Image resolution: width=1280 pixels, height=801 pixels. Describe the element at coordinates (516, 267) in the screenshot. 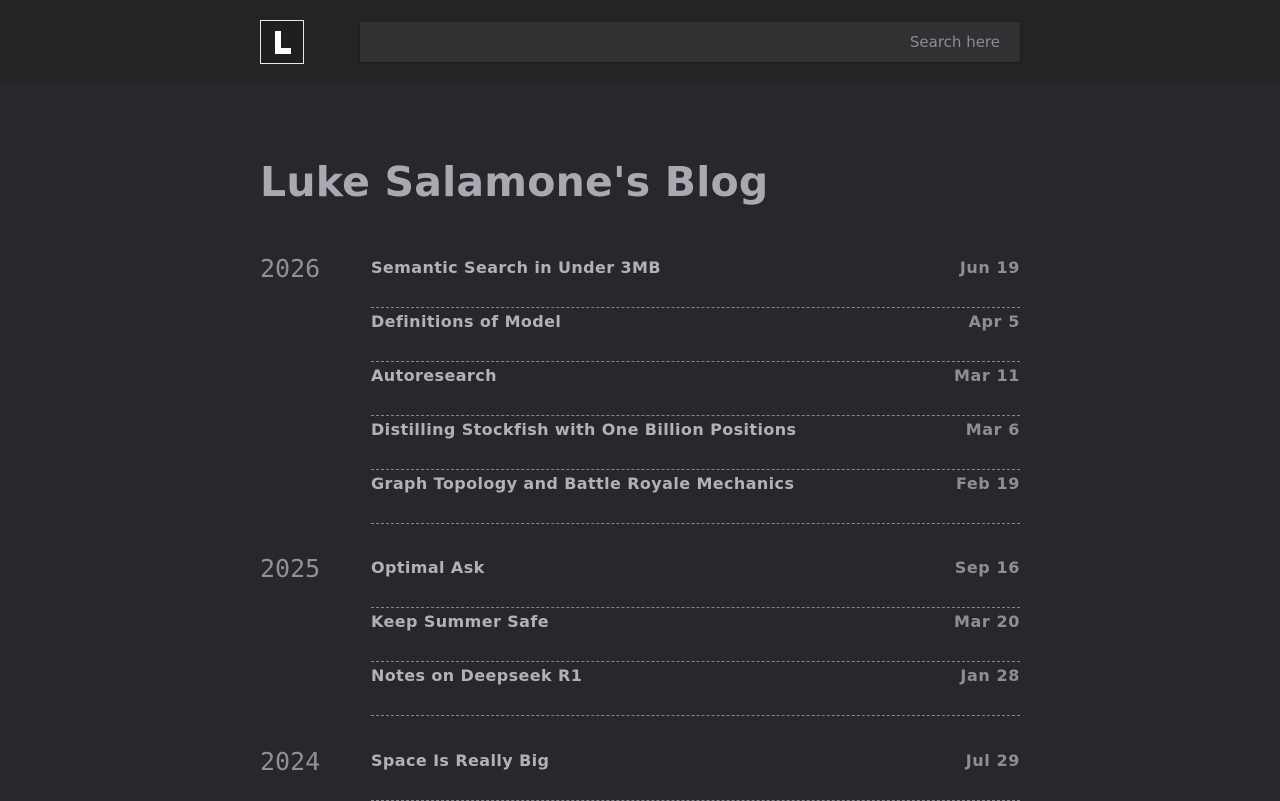

I see `post-title-link: Semantic Search in Under 3MB` at that location.